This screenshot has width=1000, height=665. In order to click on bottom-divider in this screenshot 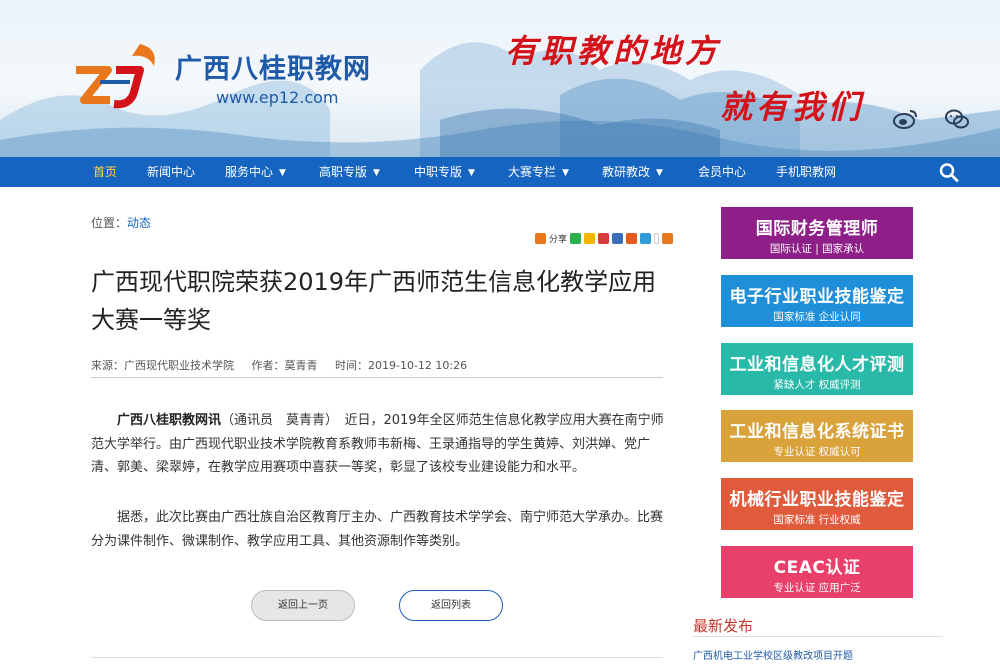, I will do `click(377, 657)`.